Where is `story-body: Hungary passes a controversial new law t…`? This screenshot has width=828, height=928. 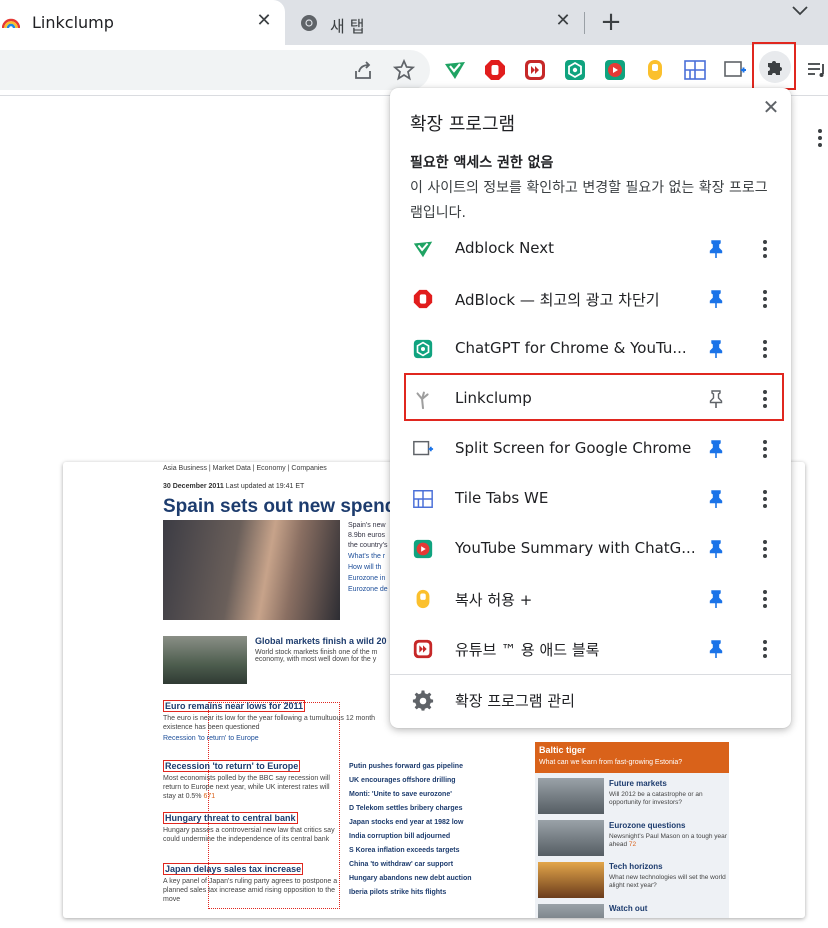 story-body: Hungary passes a controversial new law t… is located at coordinates (249, 835).